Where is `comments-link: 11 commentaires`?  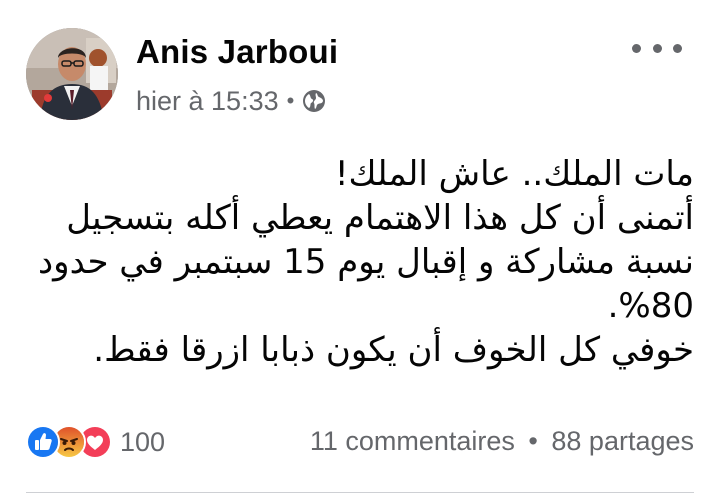 comments-link: 11 commentaires is located at coordinates (412, 441).